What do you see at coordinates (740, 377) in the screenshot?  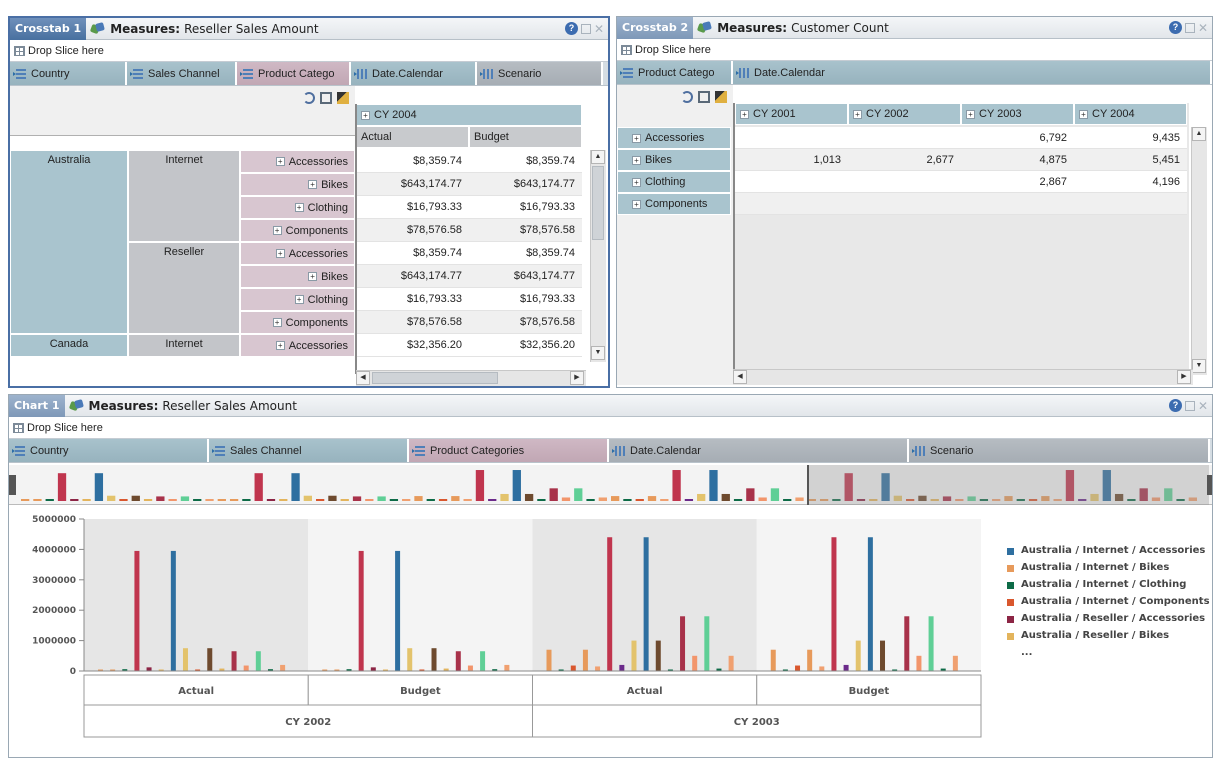 I see `scroll-left-button: ◀` at bounding box center [740, 377].